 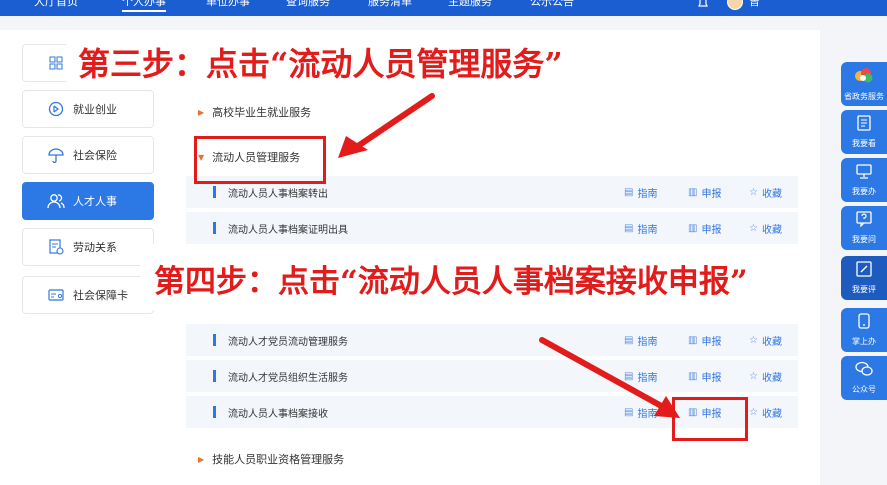 I want to click on toolbar-label: 掌上办, so click(x=864, y=341).